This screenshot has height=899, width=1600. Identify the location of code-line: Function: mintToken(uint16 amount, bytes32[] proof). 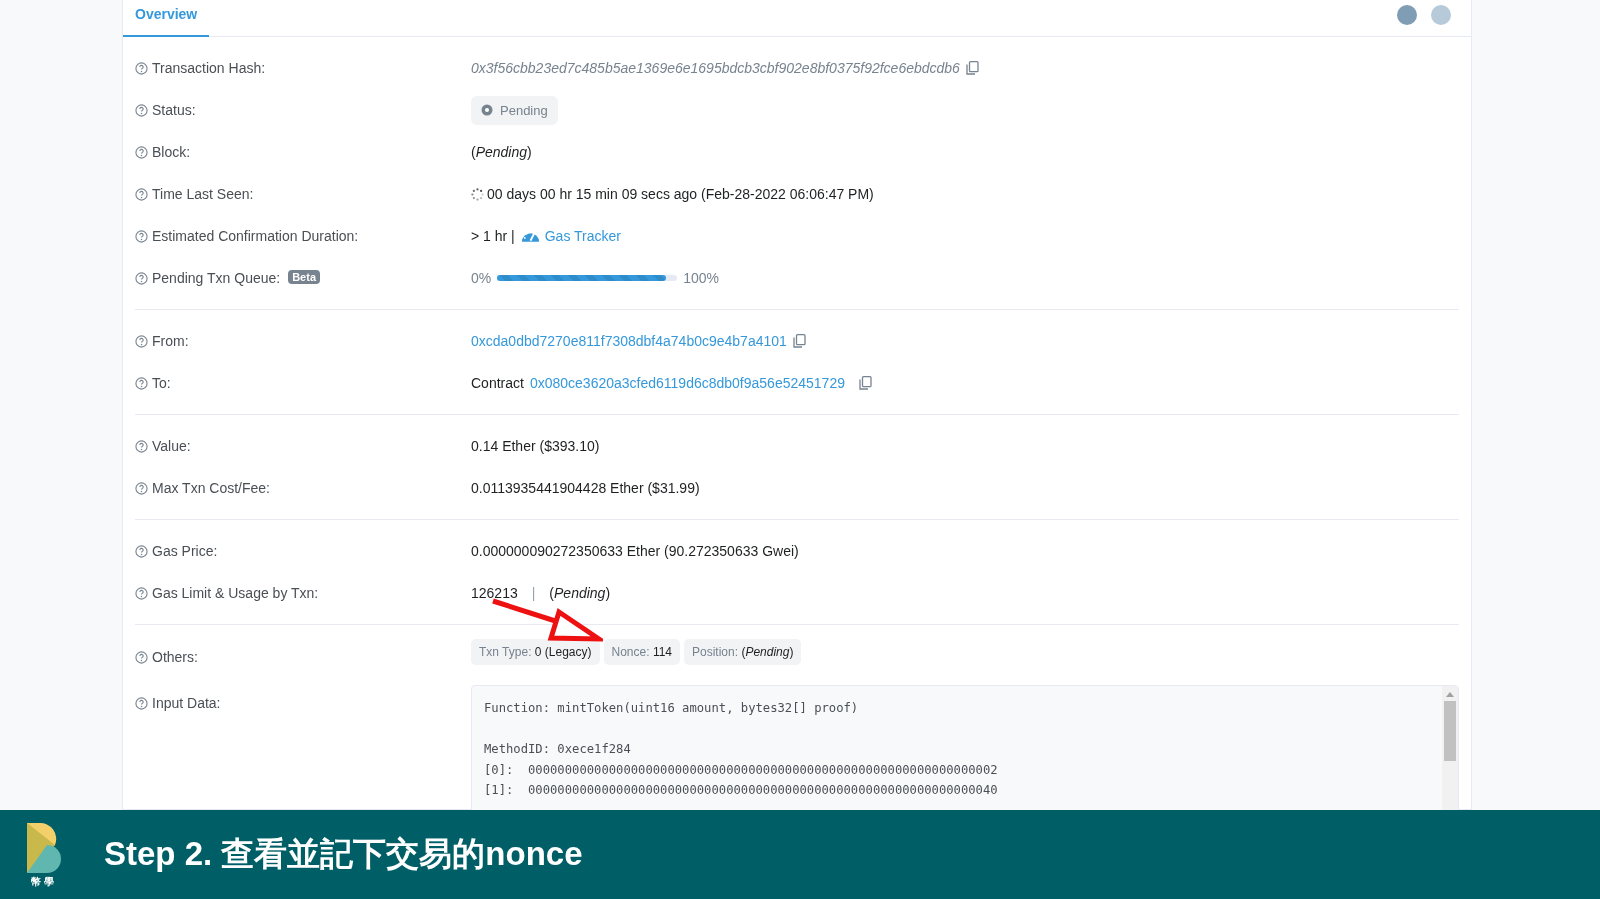
(672, 708).